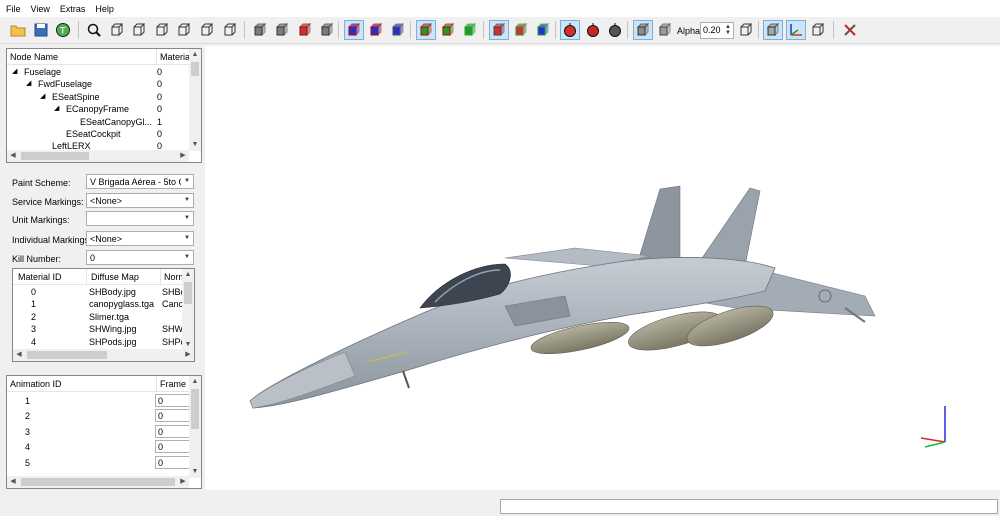  Describe the element at coordinates (98, 122) in the screenshot. I see `tree-node: ESeatCanopyGl... 1` at that location.